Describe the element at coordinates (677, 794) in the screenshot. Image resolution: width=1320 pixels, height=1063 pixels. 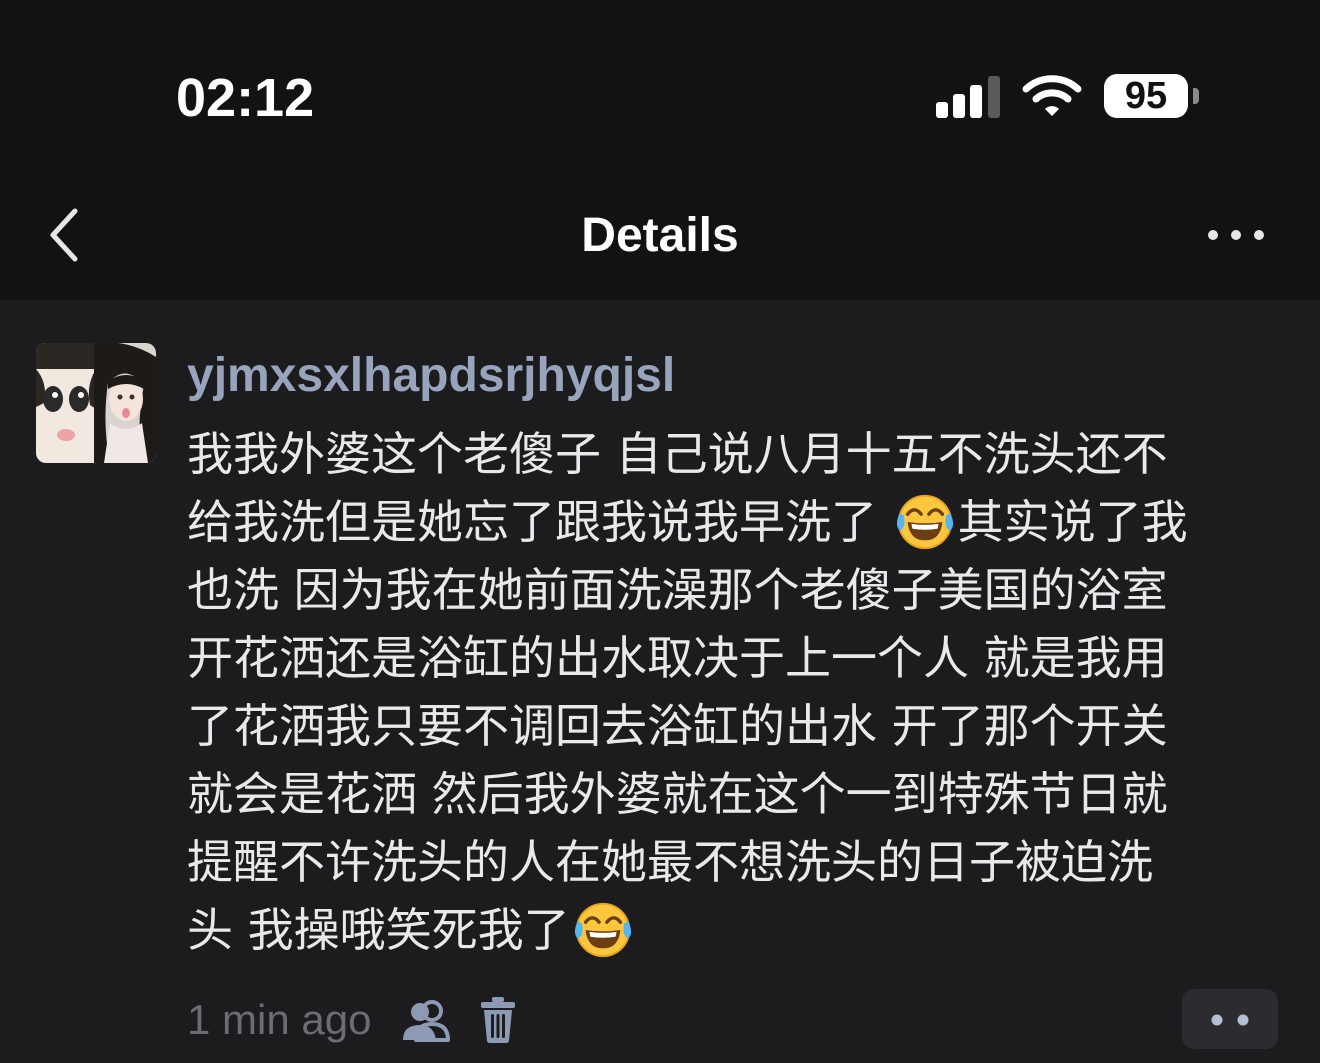
I see `comment-text-segment: 就会是花洒 然后我外婆就在这个一到特殊节日就` at that location.